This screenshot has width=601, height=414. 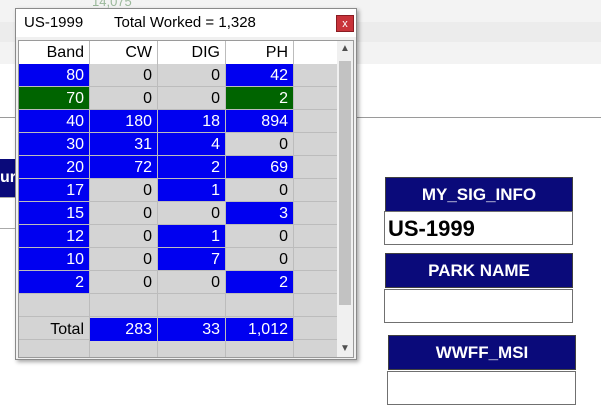 I want to click on close-button: x, so click(x=345, y=23).